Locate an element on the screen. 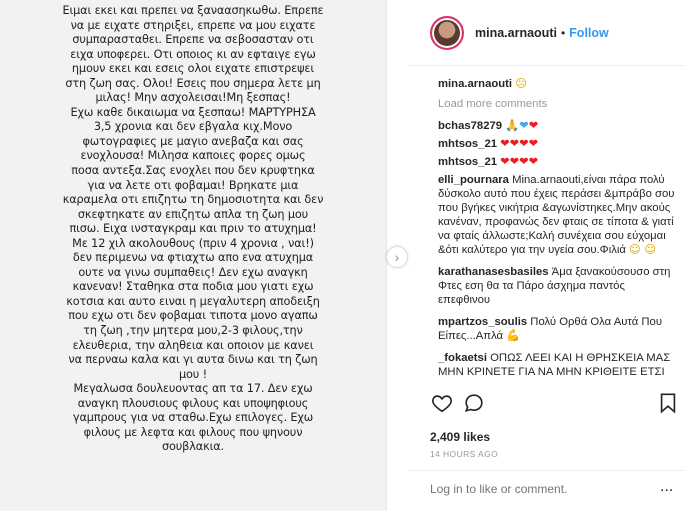 The height and width of the screenshot is (511, 685). emoji-icons: 🙏❤❤ is located at coordinates (522, 125).